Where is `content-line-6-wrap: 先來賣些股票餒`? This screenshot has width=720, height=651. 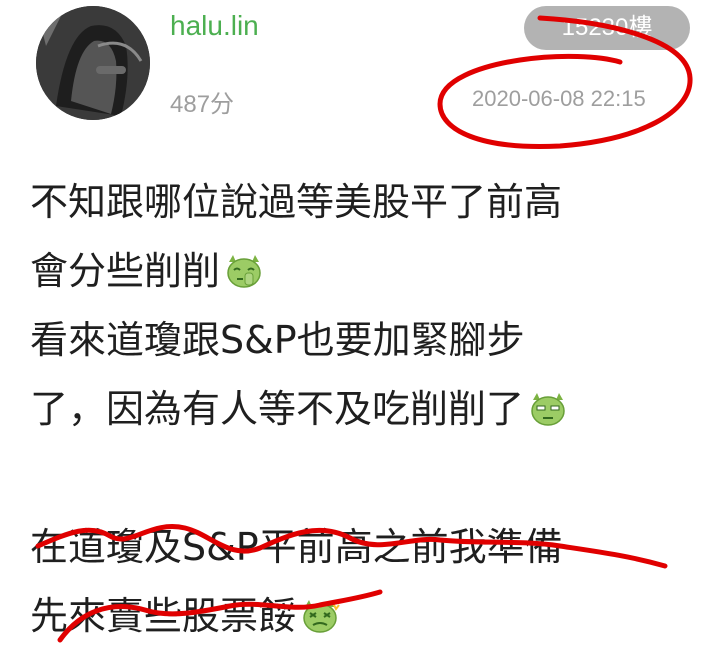
content-line-6-wrap: 先來賣些股票餒 is located at coordinates (370, 616).